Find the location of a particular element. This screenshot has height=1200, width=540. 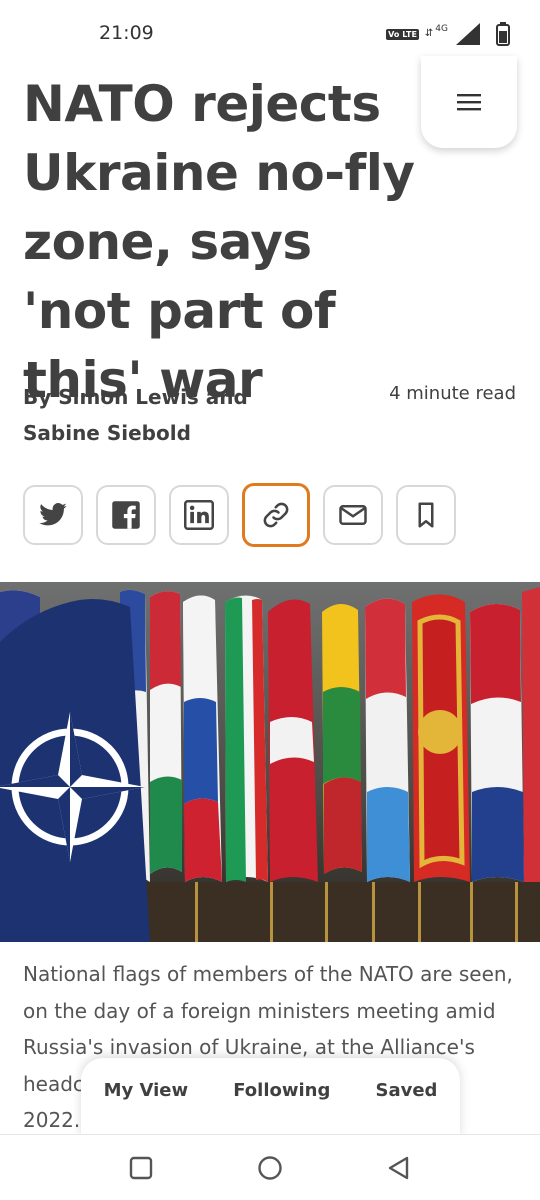

tab-following: Following is located at coordinates (281, 1090).